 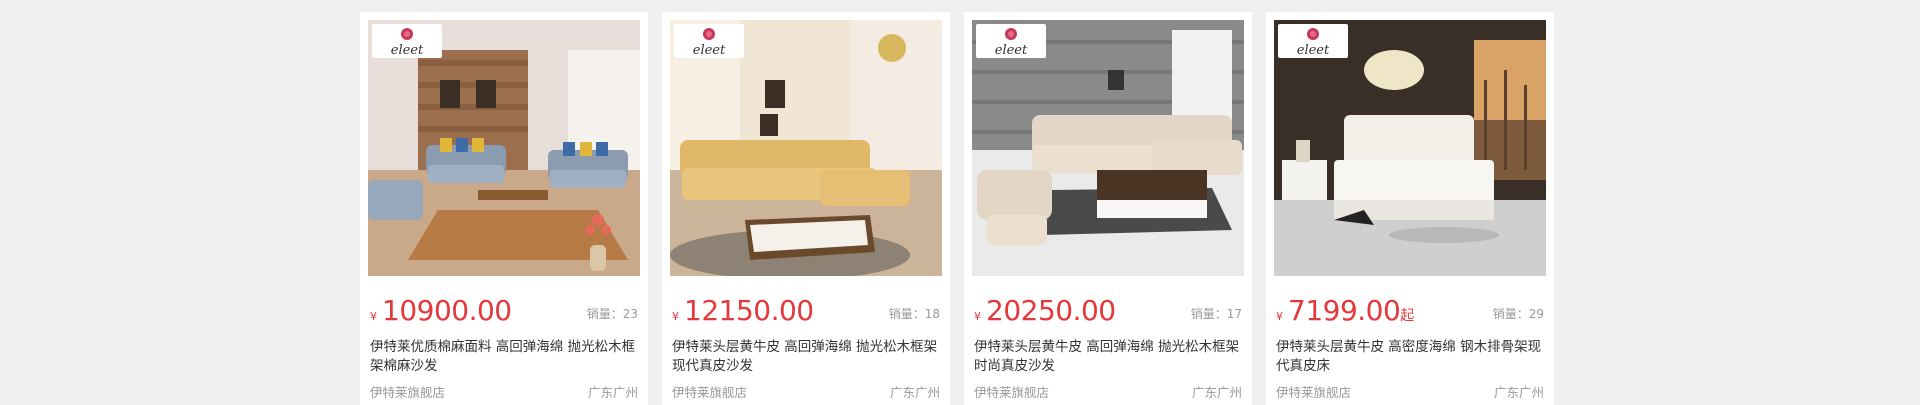 What do you see at coordinates (447, 310) in the screenshot?
I see `product-price: 10900.00` at bounding box center [447, 310].